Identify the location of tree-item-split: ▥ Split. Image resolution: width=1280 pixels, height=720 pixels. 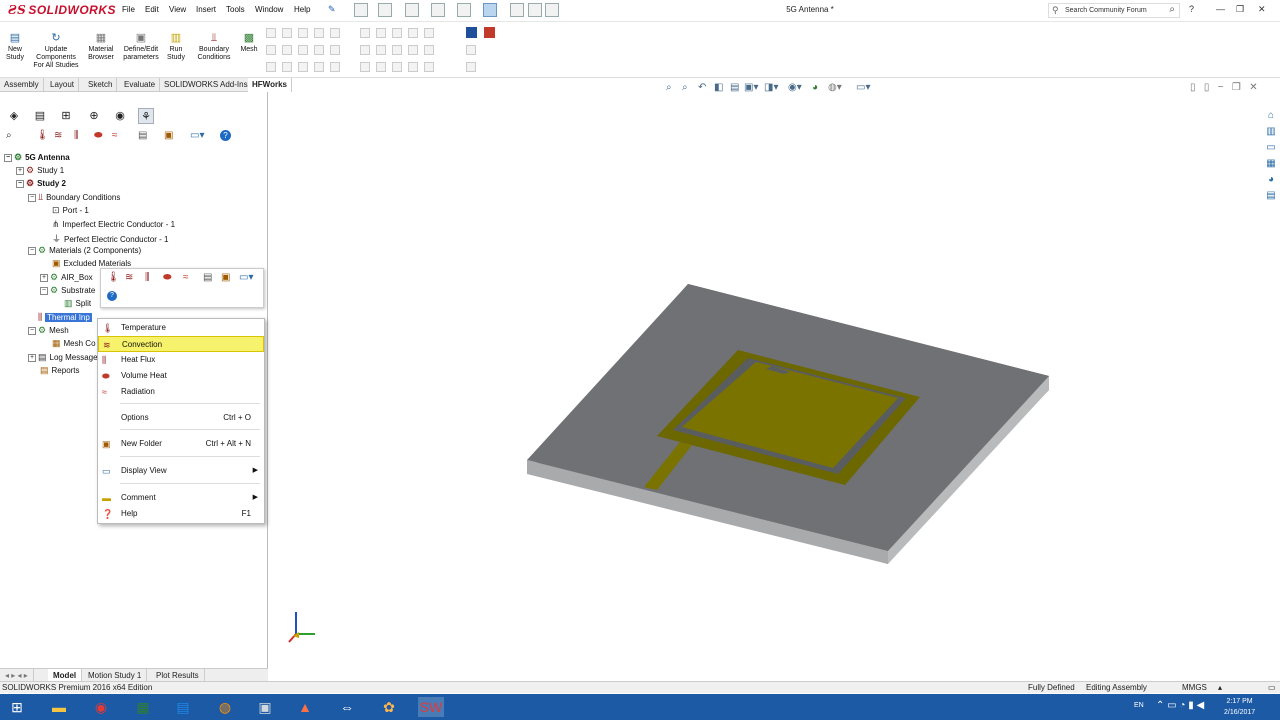
(77, 303).